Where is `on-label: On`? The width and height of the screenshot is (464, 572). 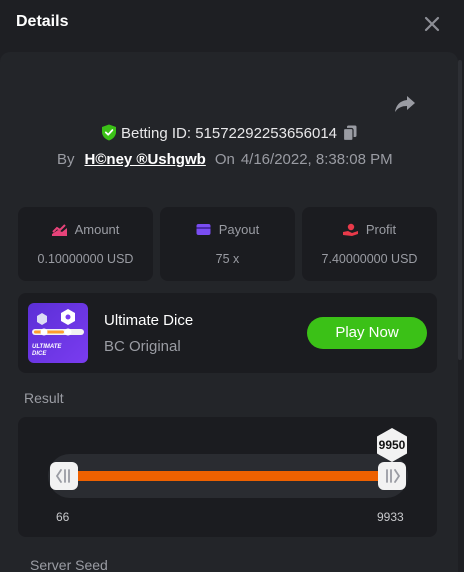
on-label: On is located at coordinates (224, 159).